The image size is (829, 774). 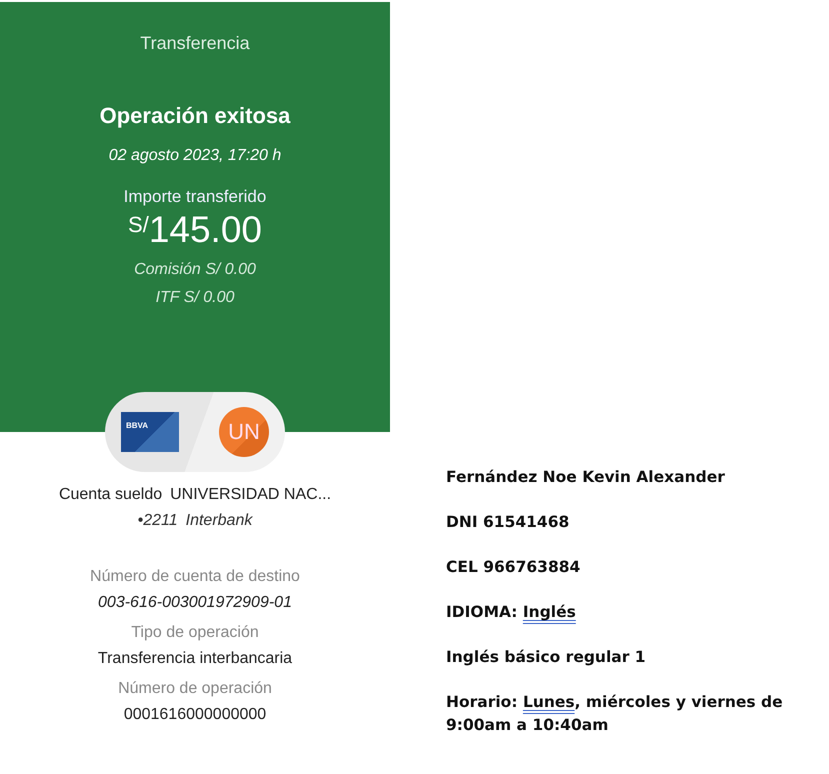 What do you see at coordinates (195, 659) in the screenshot?
I see `detail-value: Transferencia interbancaria` at bounding box center [195, 659].